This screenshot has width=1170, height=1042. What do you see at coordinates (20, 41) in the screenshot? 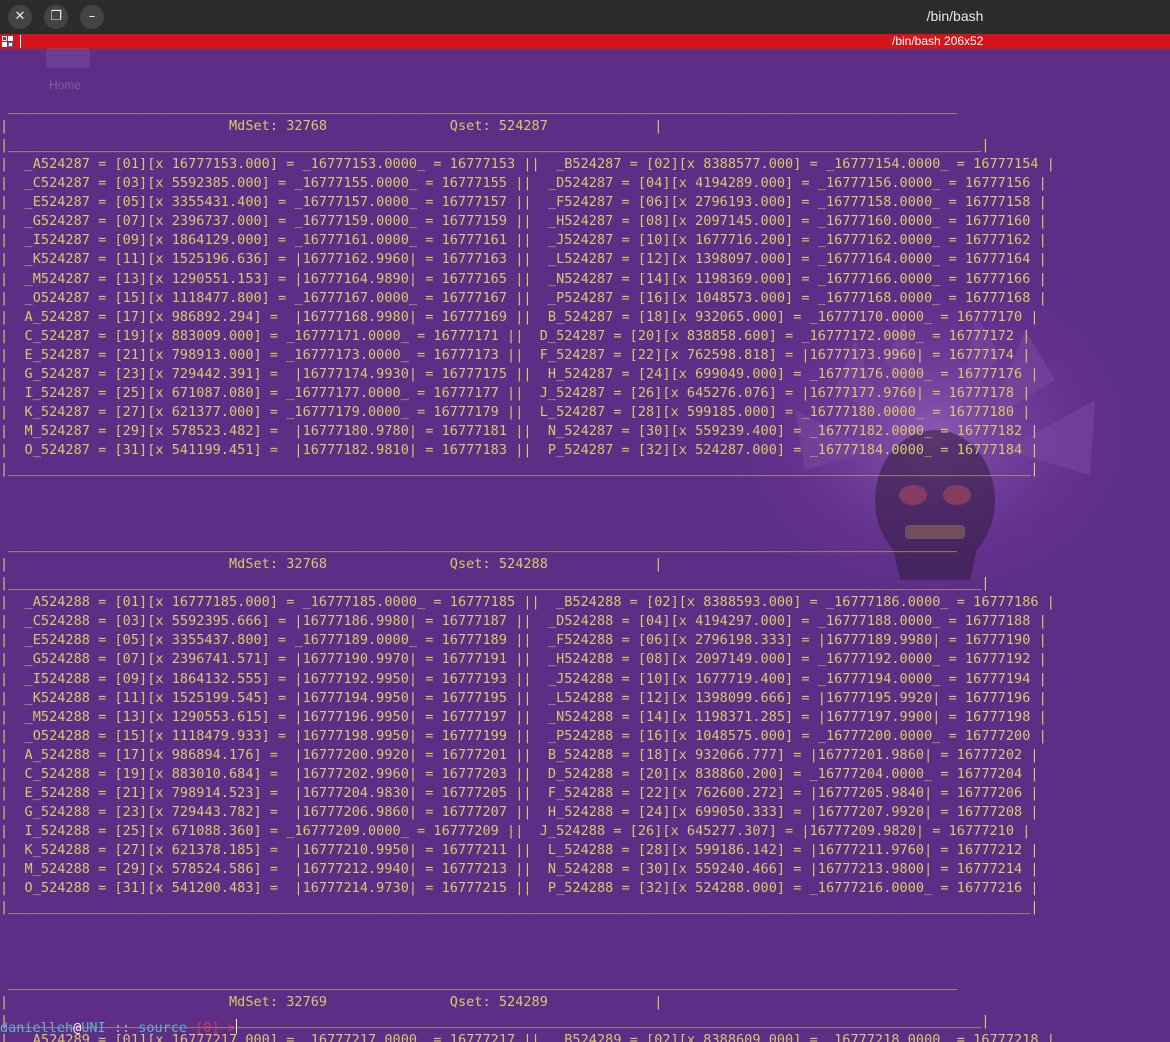
I see `tab-separator` at bounding box center [20, 41].